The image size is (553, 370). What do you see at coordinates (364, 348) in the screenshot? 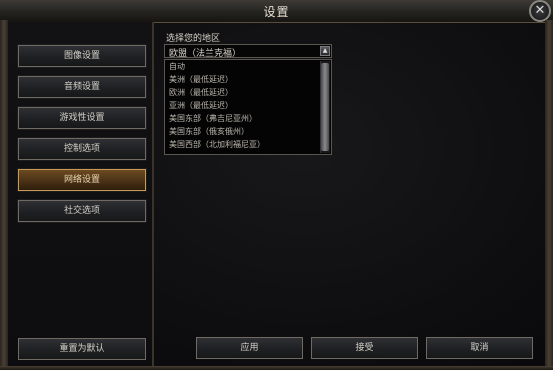
I see `accept-button: 接受` at bounding box center [364, 348].